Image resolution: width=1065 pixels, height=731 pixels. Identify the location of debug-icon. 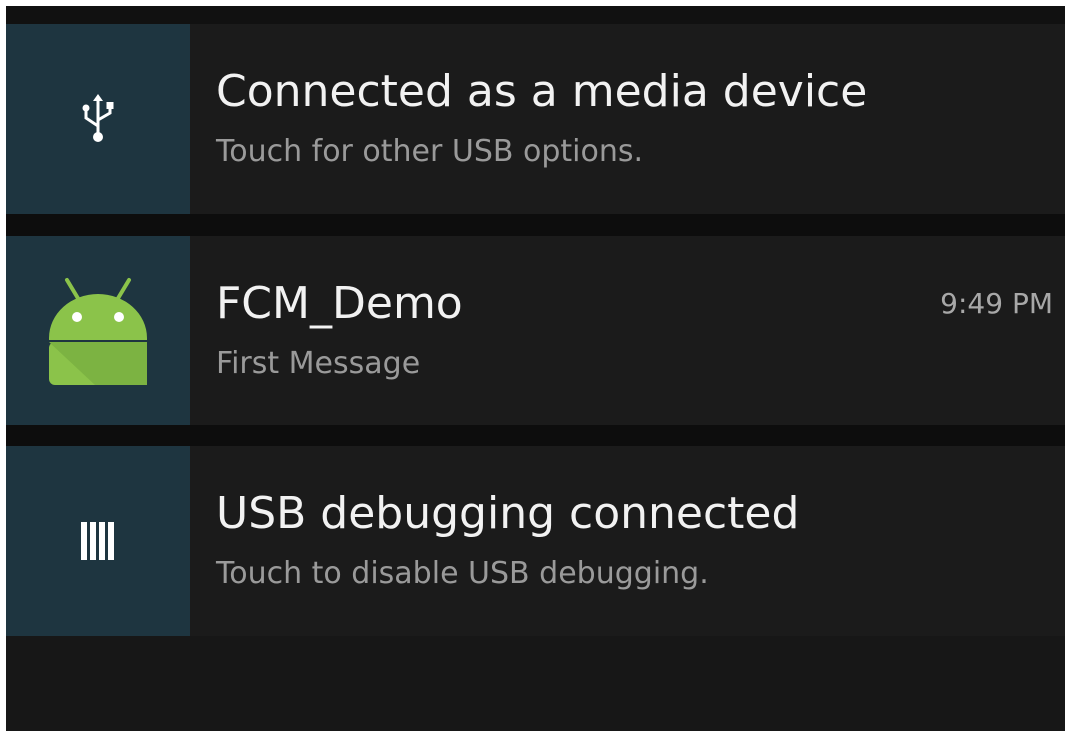
(97, 541).